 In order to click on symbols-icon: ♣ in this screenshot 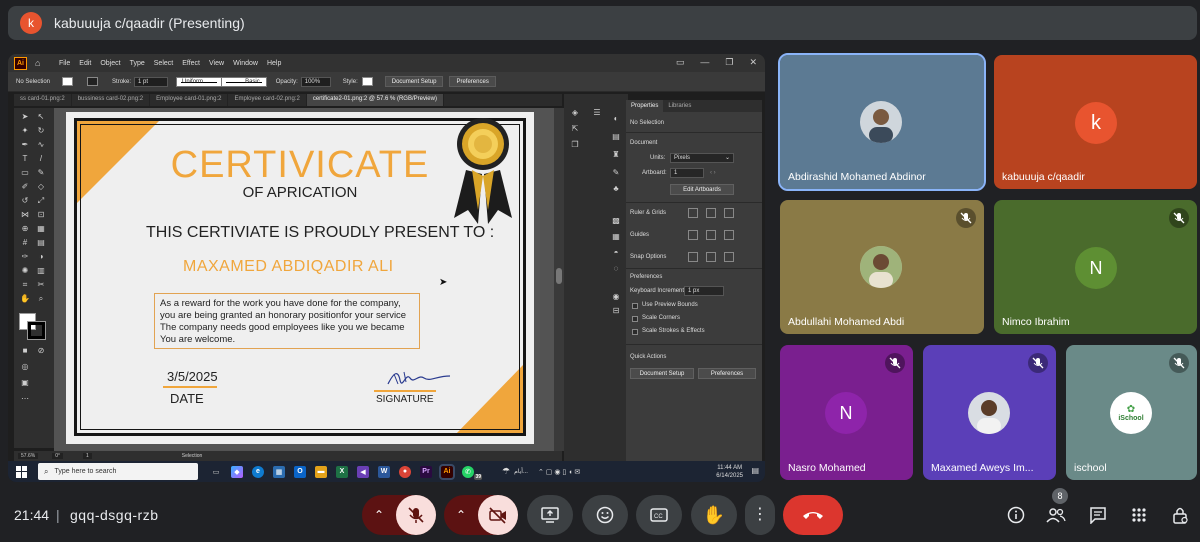, I will do `click(616, 189)`.